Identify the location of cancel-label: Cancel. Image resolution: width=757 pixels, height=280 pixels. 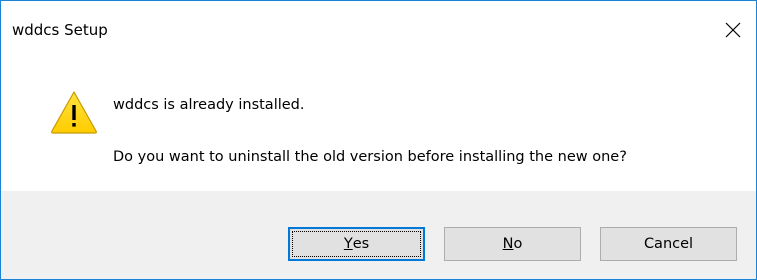
(668, 244).